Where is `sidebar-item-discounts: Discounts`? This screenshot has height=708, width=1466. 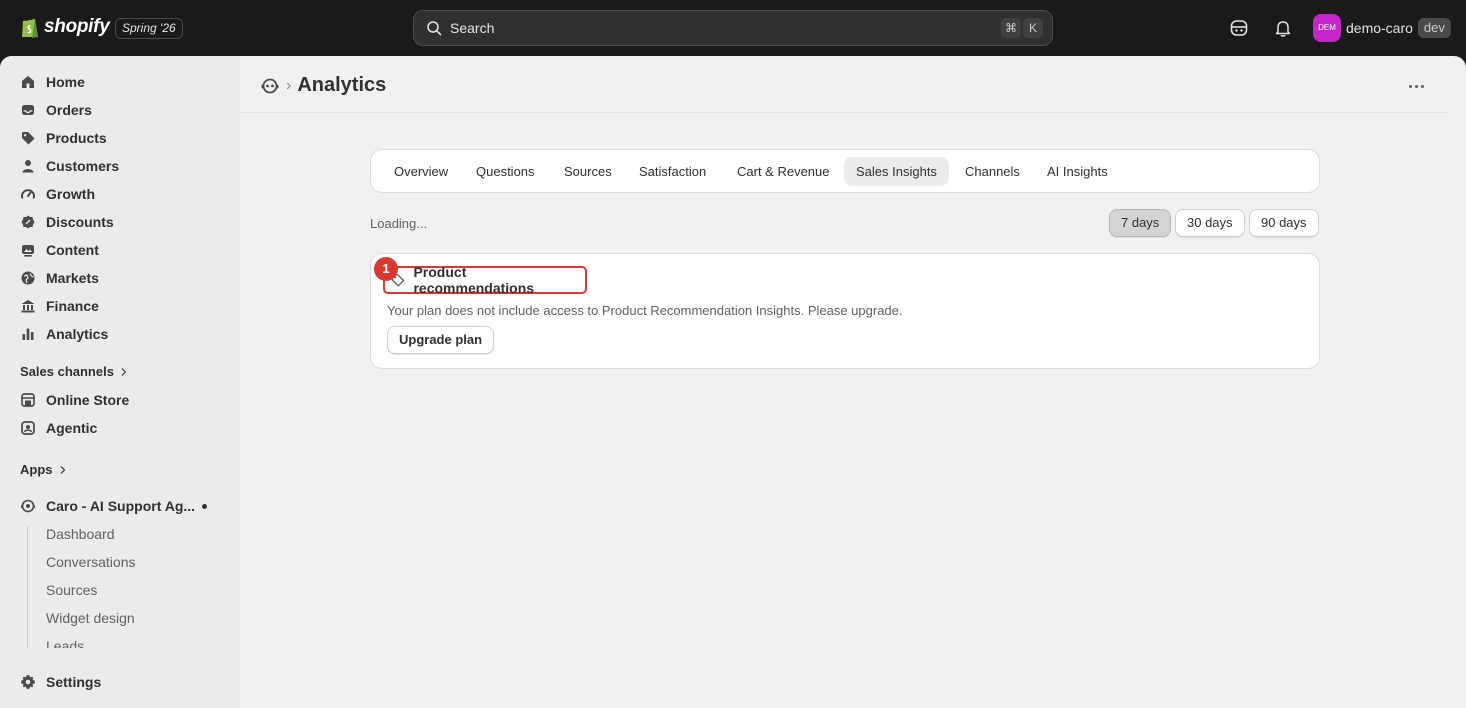
sidebar-item-discounts: Discounts is located at coordinates (120, 222).